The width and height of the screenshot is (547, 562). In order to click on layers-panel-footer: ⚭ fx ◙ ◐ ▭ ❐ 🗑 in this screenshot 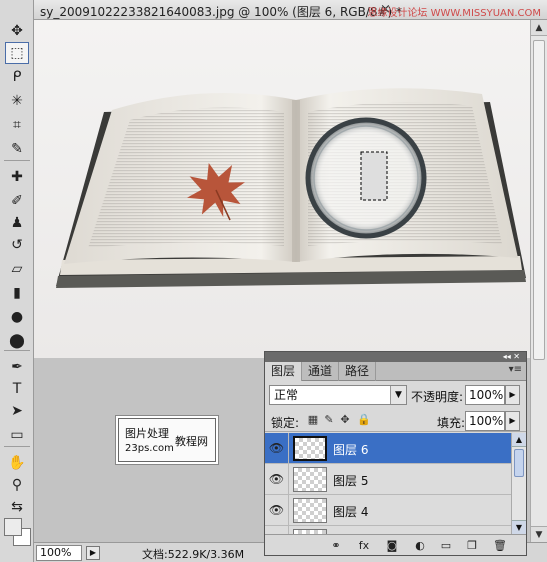, I will do `click(395, 544)`.